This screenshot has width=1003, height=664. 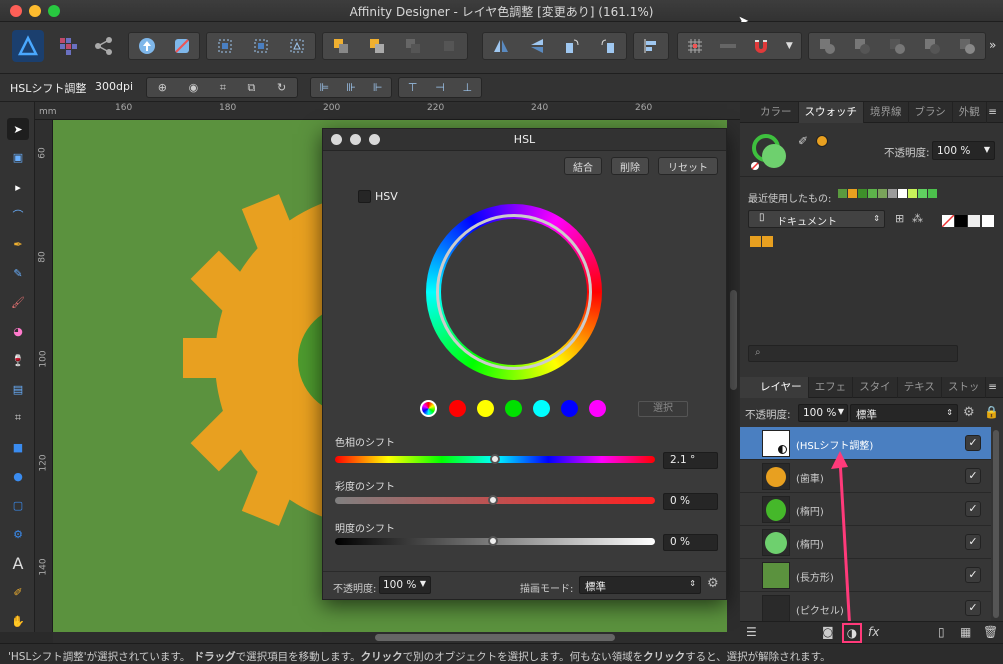 I want to click on mask-icon: ◙, so click(x=828, y=632).